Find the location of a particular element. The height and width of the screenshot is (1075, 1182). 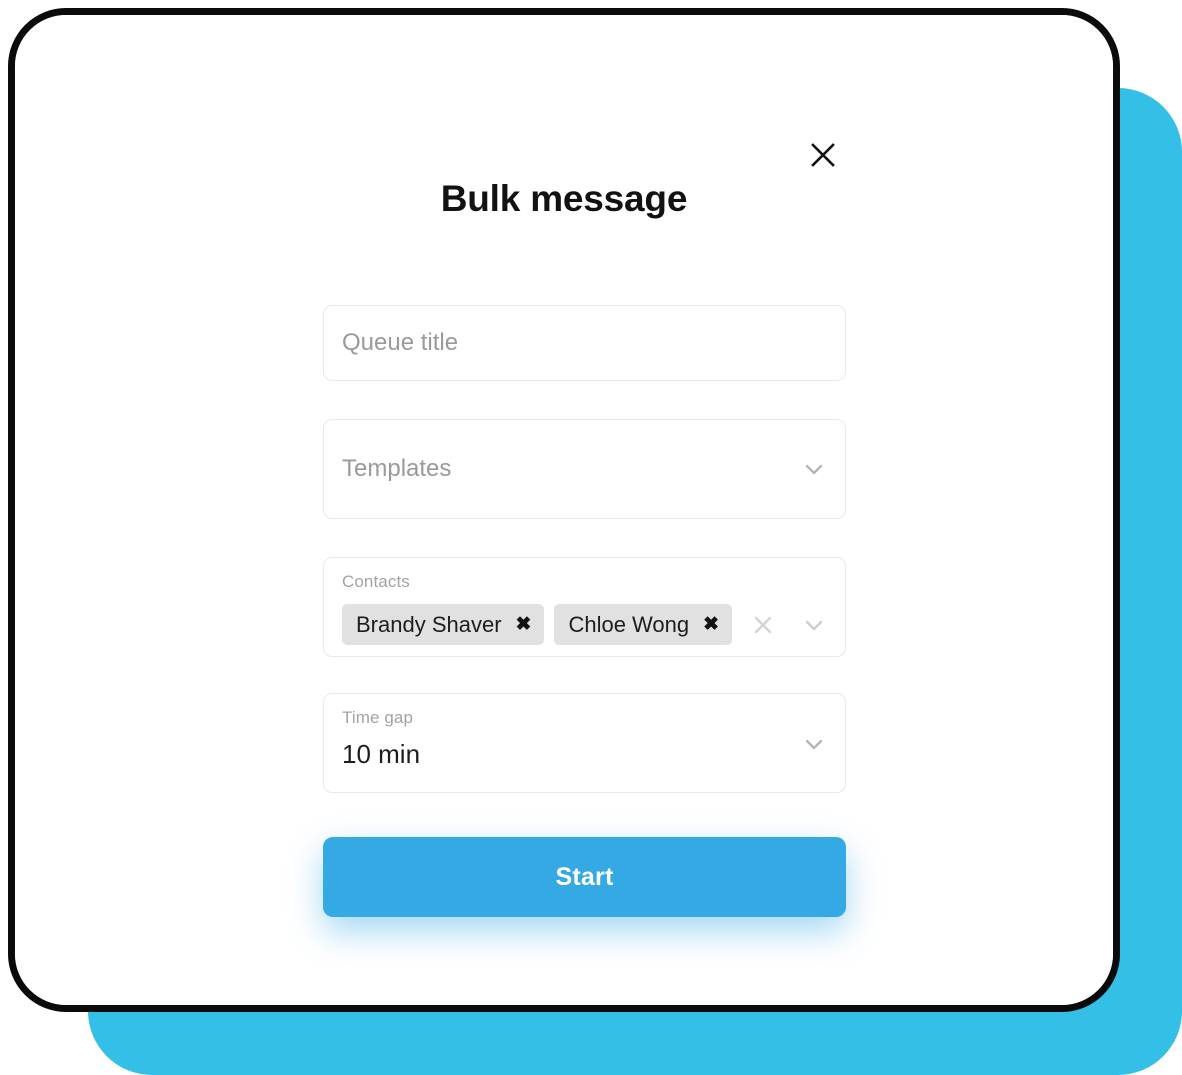

close-button is located at coordinates (823, 155).